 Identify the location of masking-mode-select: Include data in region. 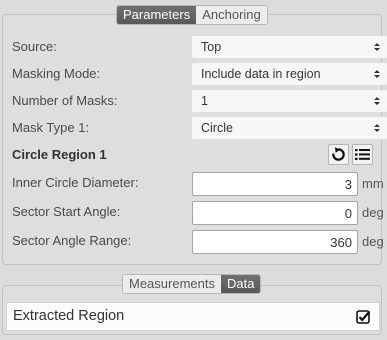
(289, 74).